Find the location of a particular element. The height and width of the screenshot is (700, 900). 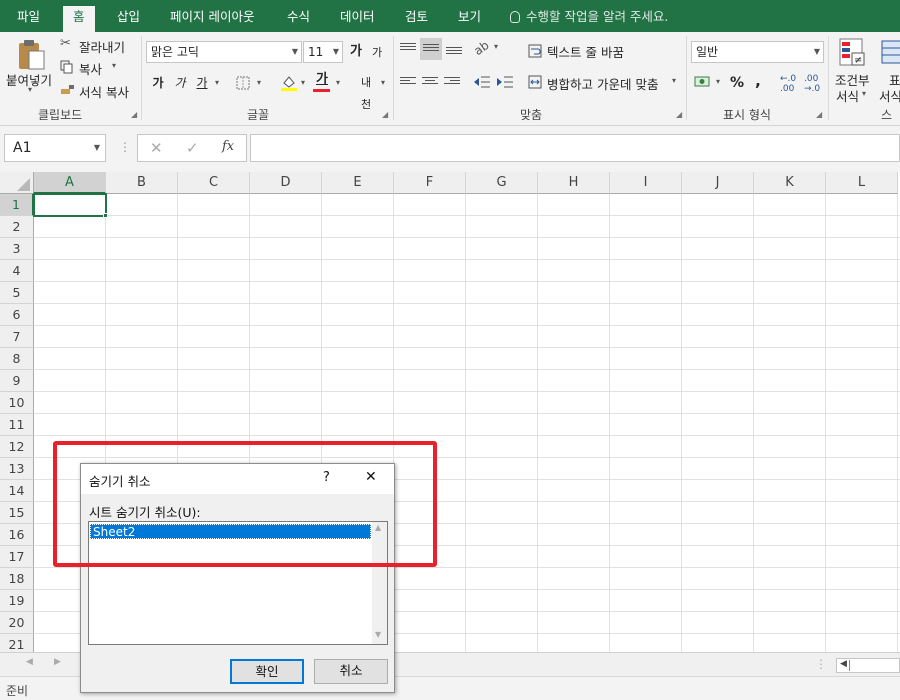

row-header: 15 is located at coordinates (17, 513).